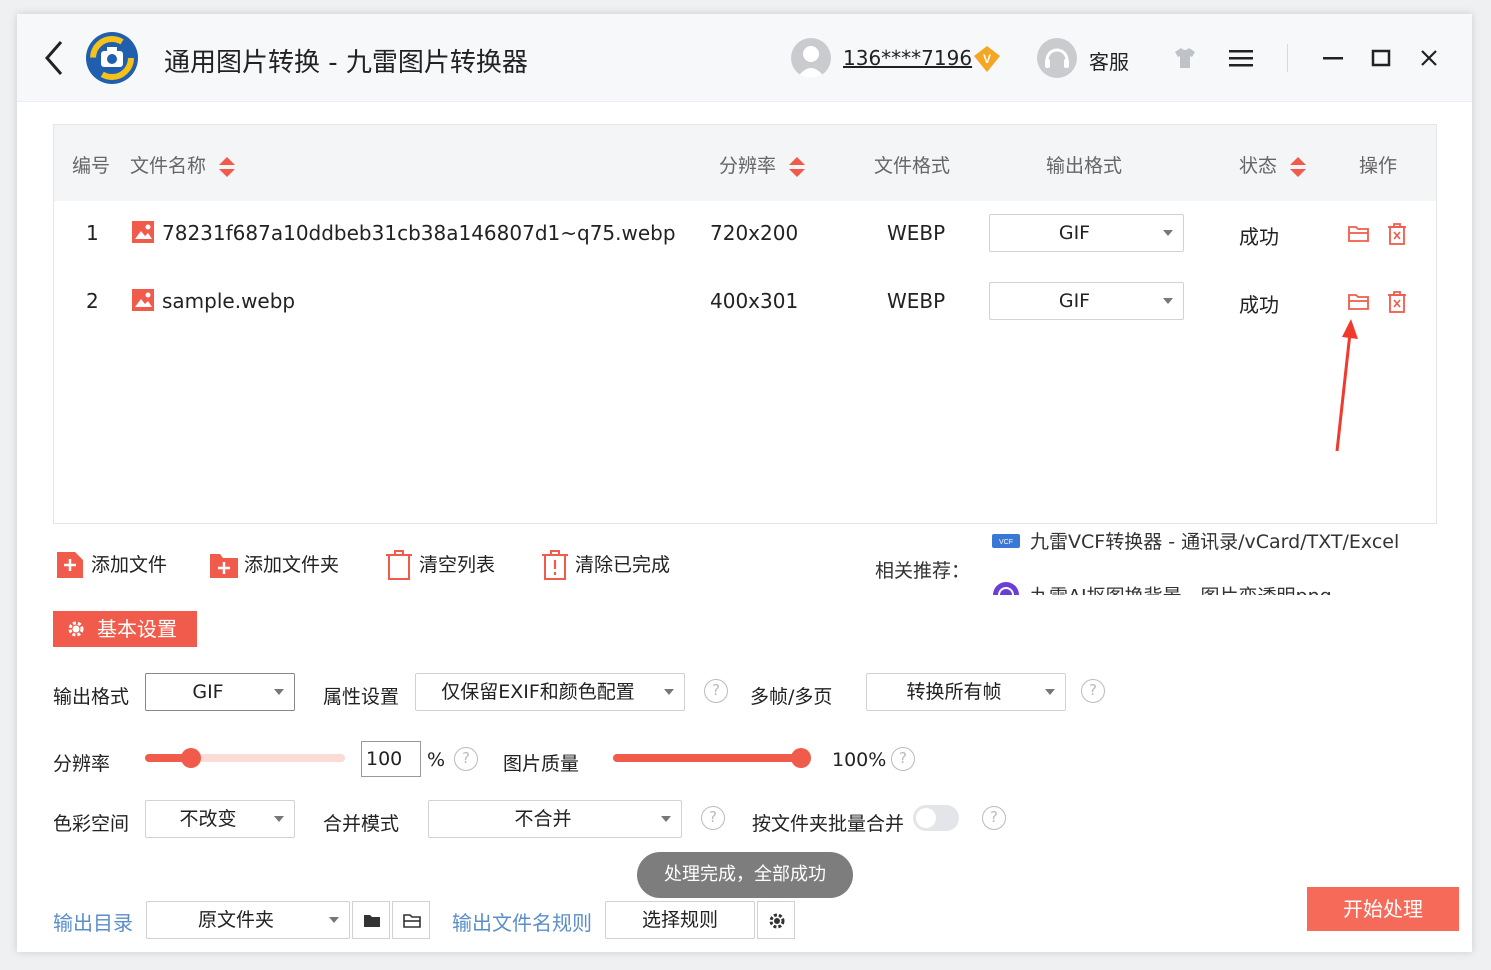  I want to click on resolution-unit: %, so click(436, 760).